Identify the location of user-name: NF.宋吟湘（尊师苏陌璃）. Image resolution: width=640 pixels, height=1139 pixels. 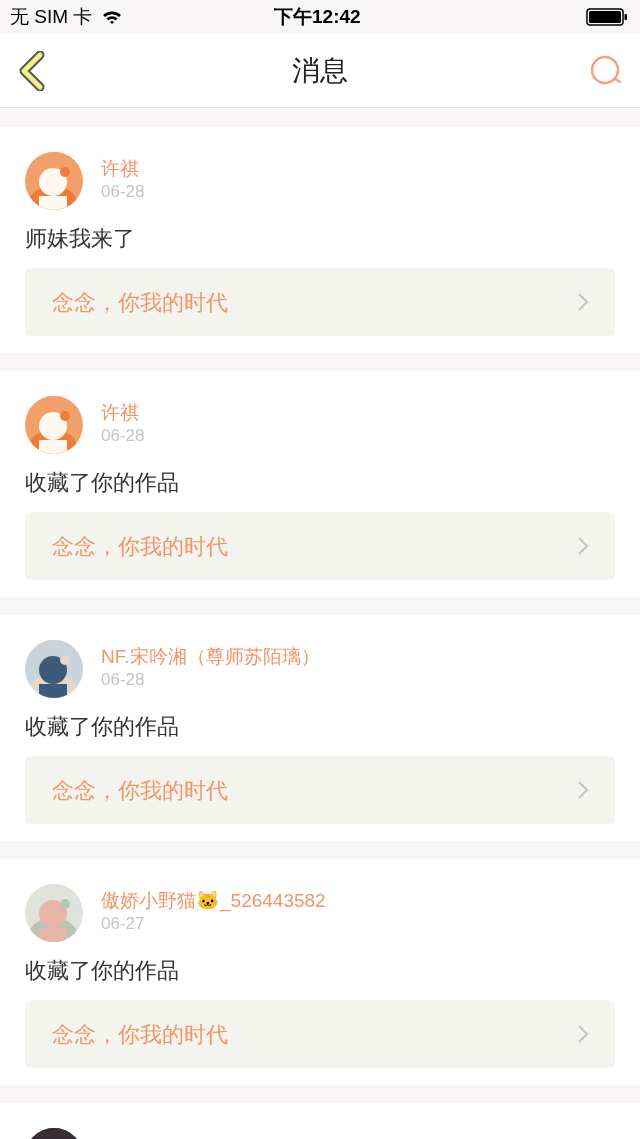
(210, 657).